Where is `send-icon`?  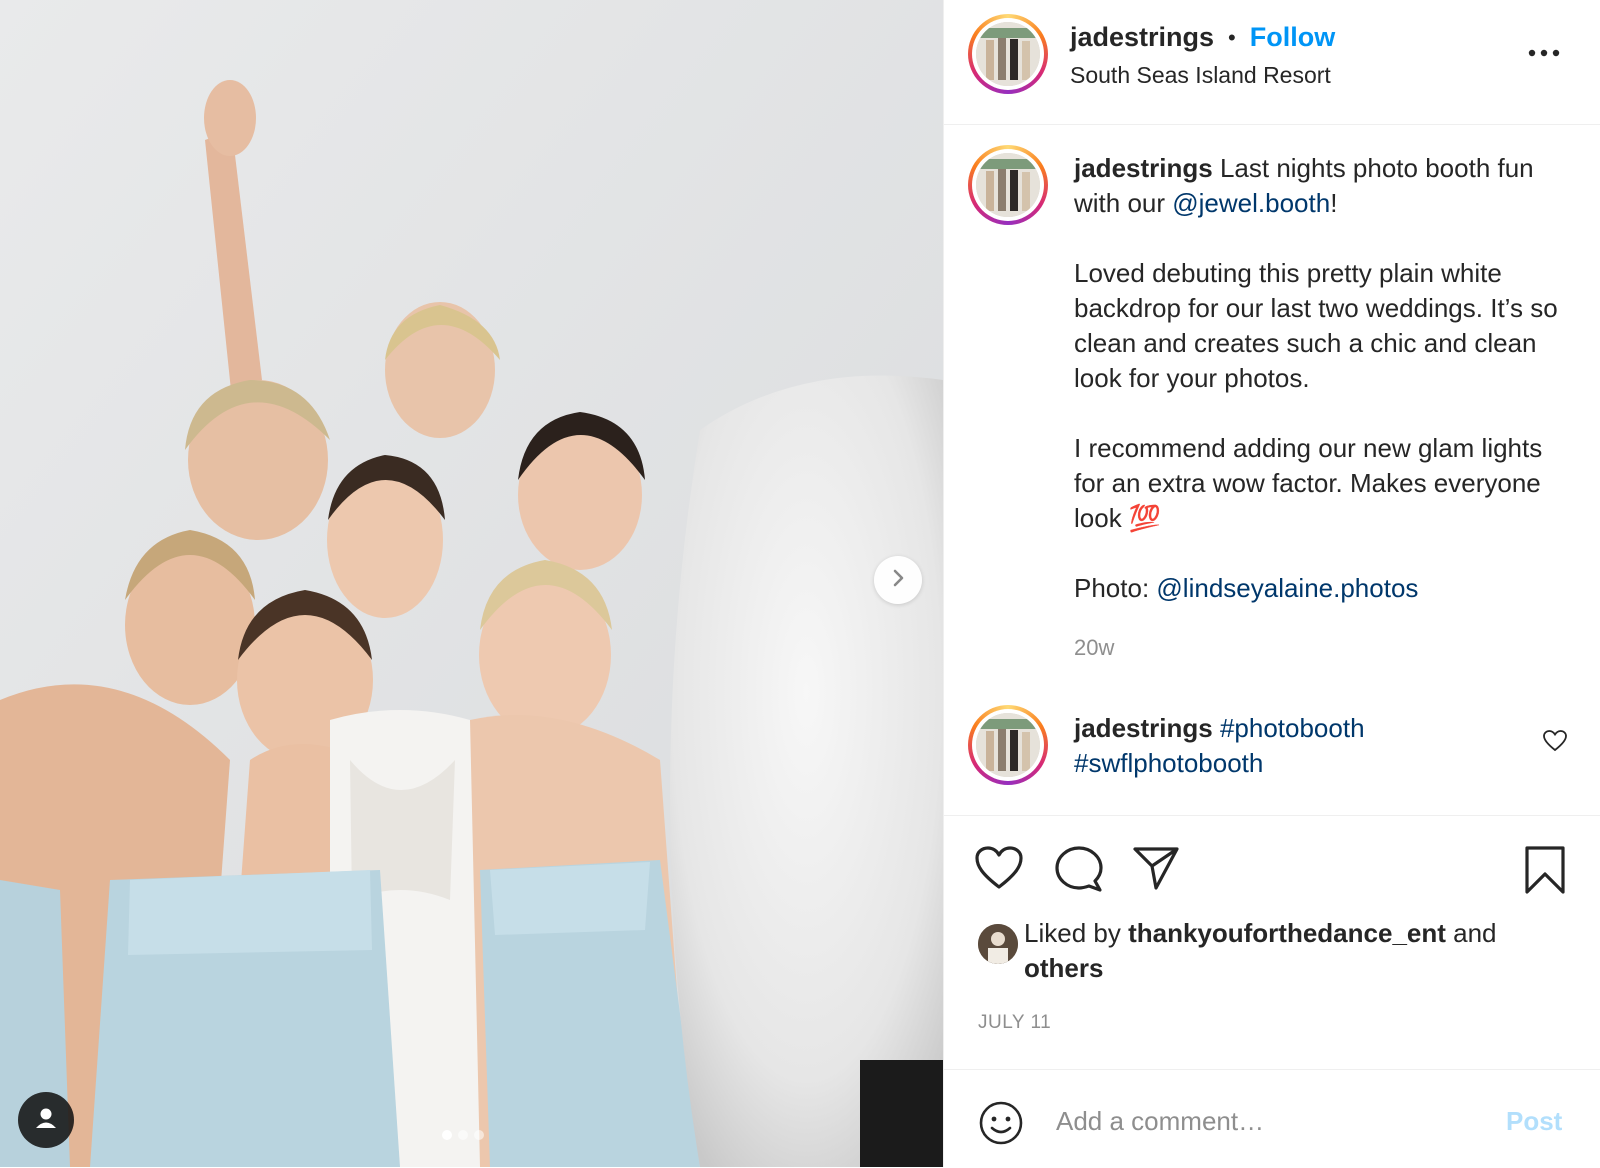 send-icon is located at coordinates (1156, 871).